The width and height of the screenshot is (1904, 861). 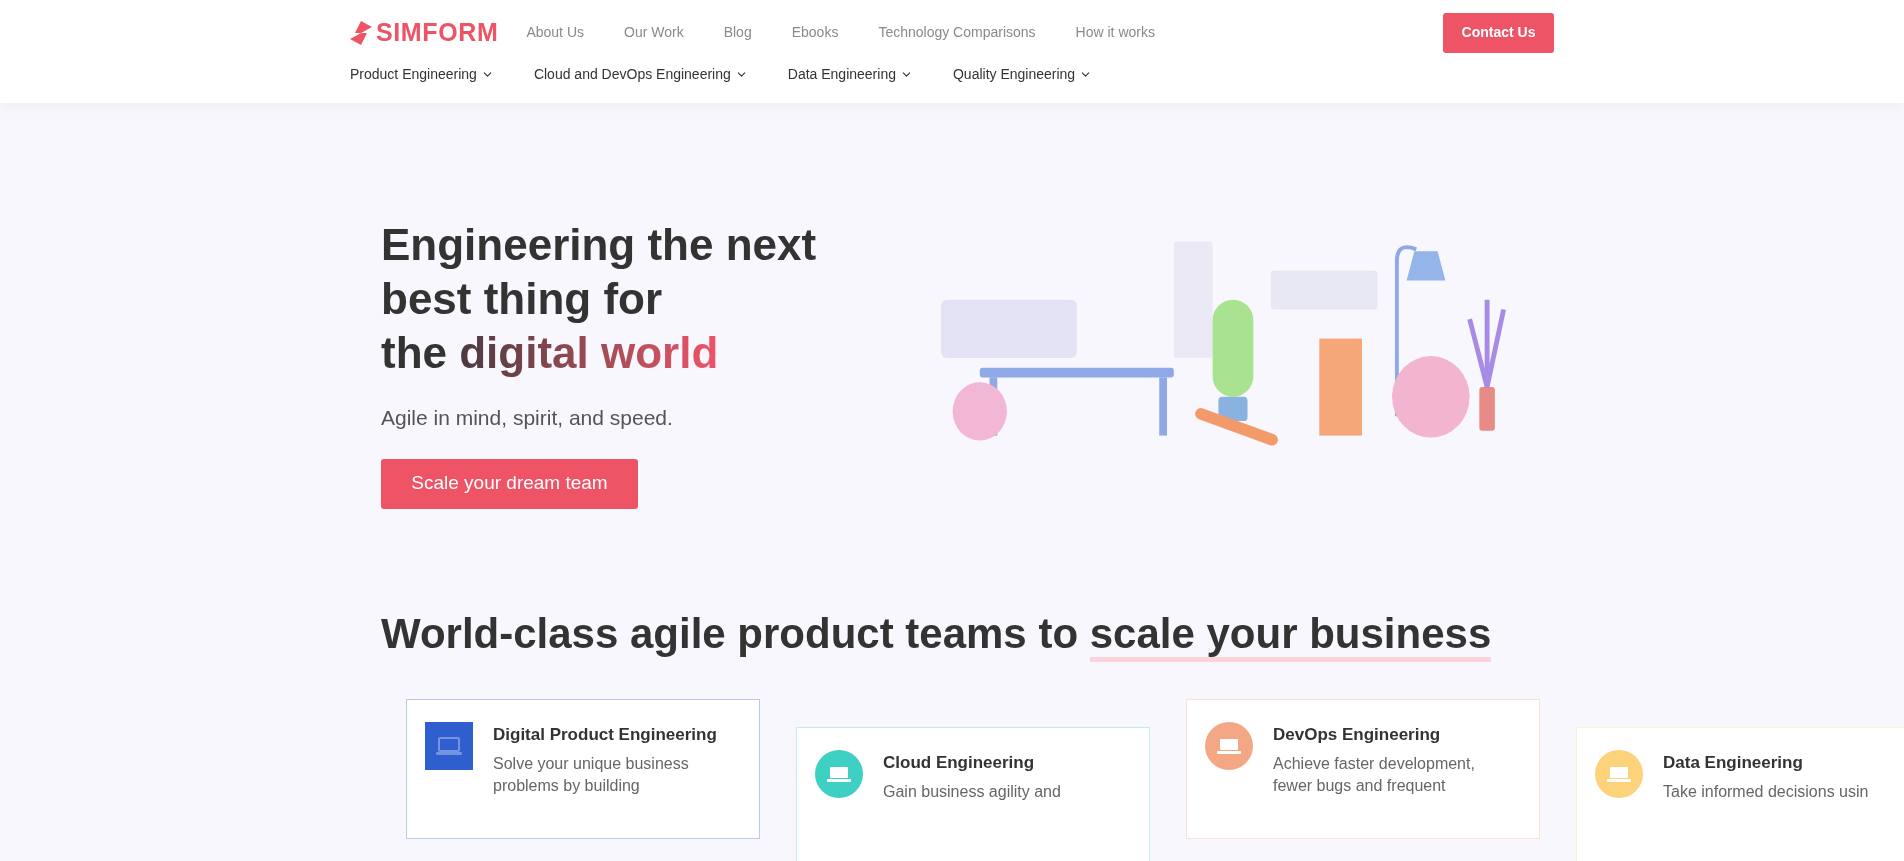 I want to click on nav-link: Ebooks, so click(x=815, y=32).